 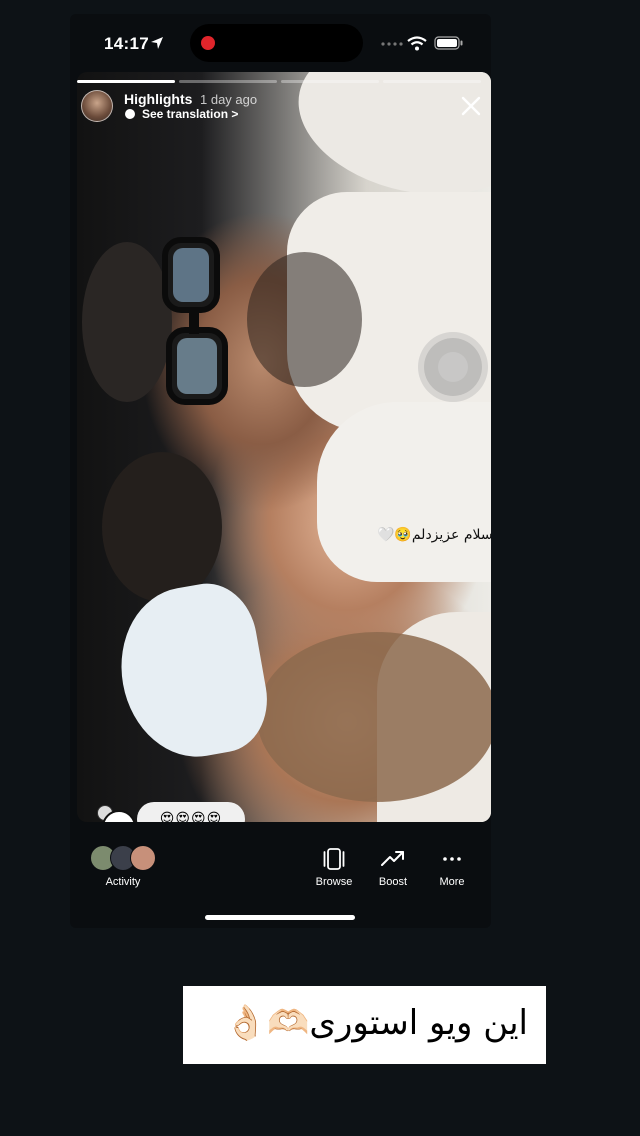 I want to click on story-timestamp: 1 day ago, so click(x=229, y=99).